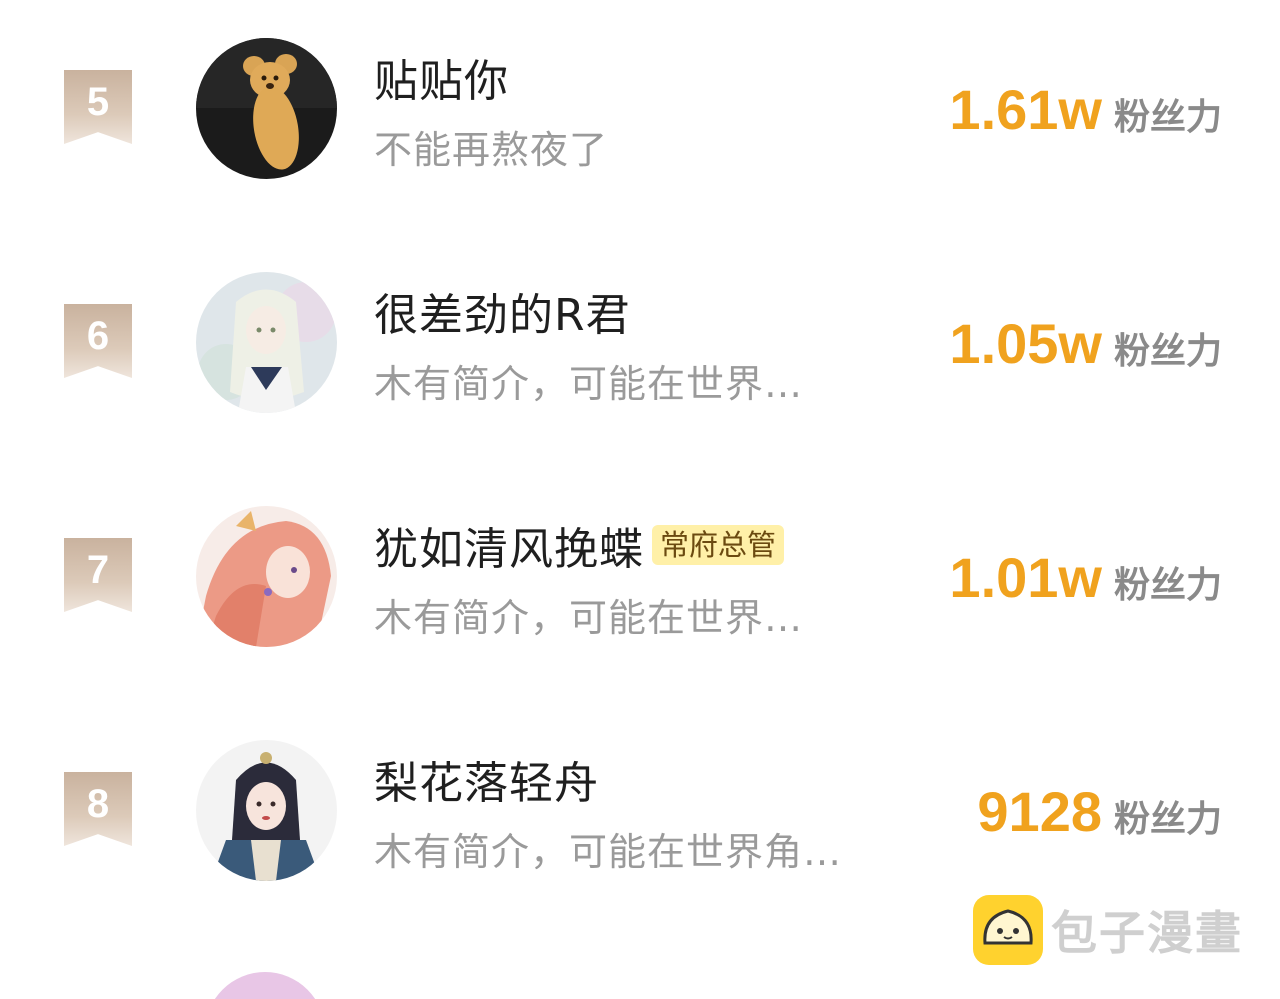 The height and width of the screenshot is (999, 1280). Describe the element at coordinates (1008, 930) in the screenshot. I see `baozi-bun-icon` at that location.